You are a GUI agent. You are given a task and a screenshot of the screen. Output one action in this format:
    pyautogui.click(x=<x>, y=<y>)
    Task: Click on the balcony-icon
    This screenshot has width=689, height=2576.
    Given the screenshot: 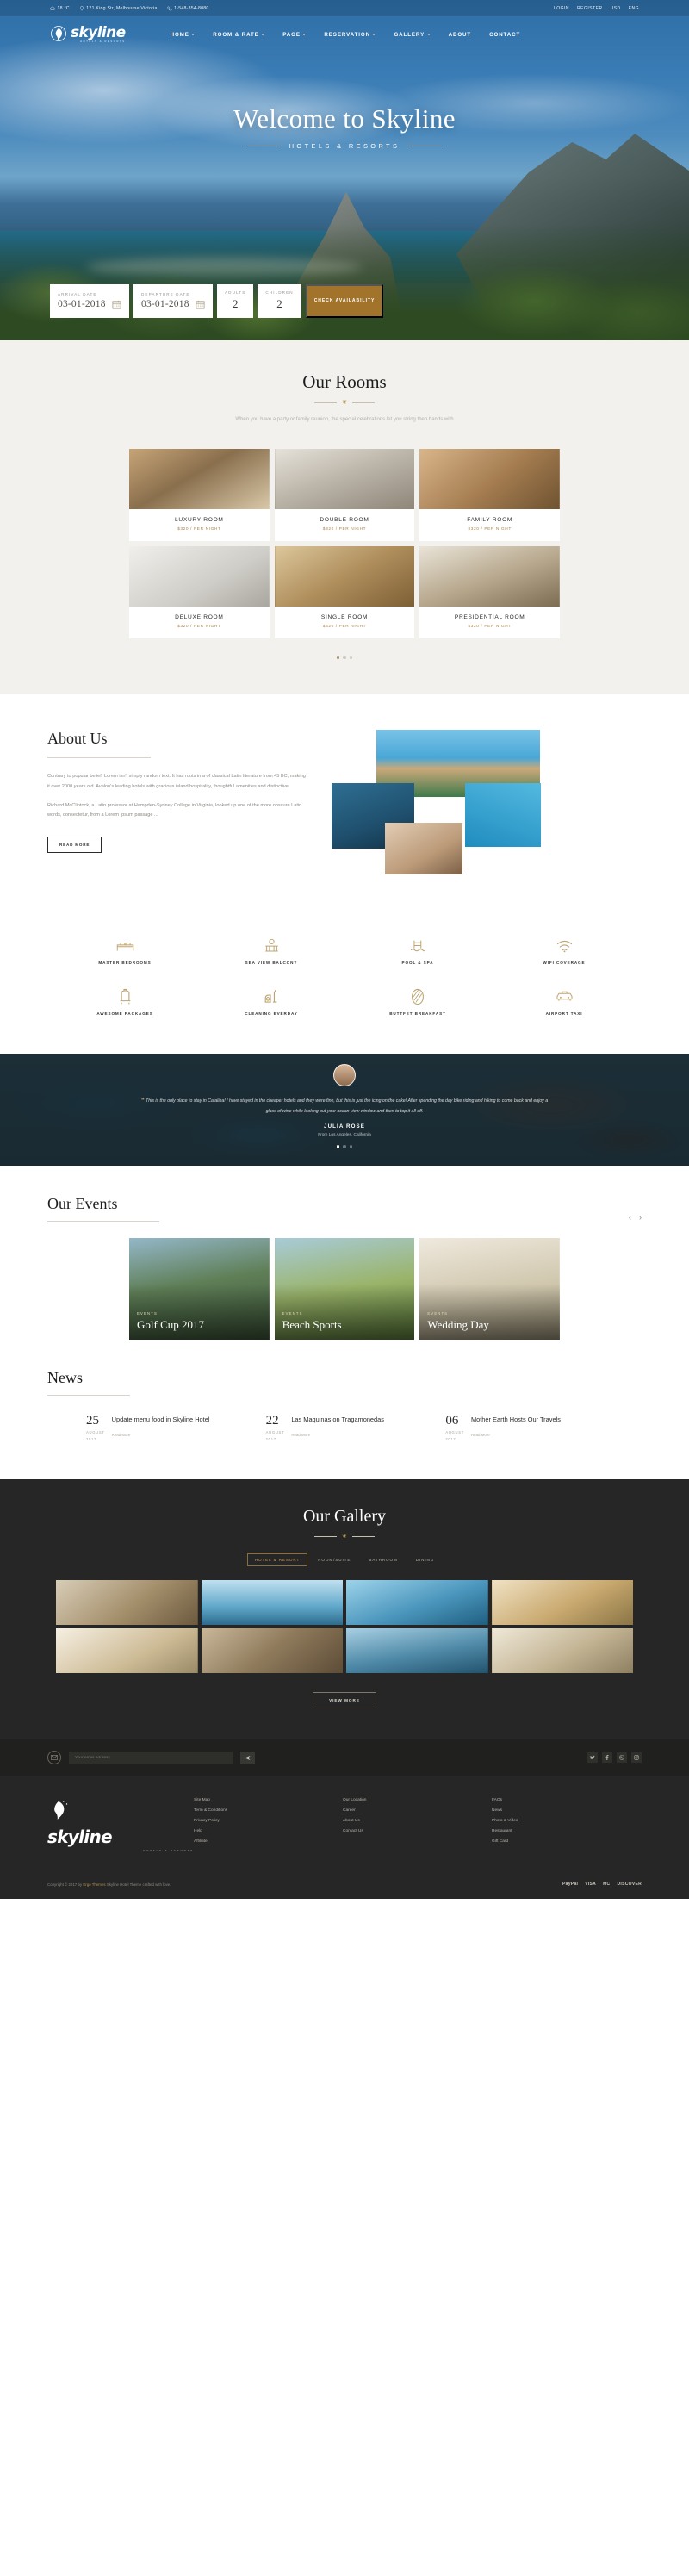 What is the action you would take?
    pyautogui.click(x=271, y=946)
    